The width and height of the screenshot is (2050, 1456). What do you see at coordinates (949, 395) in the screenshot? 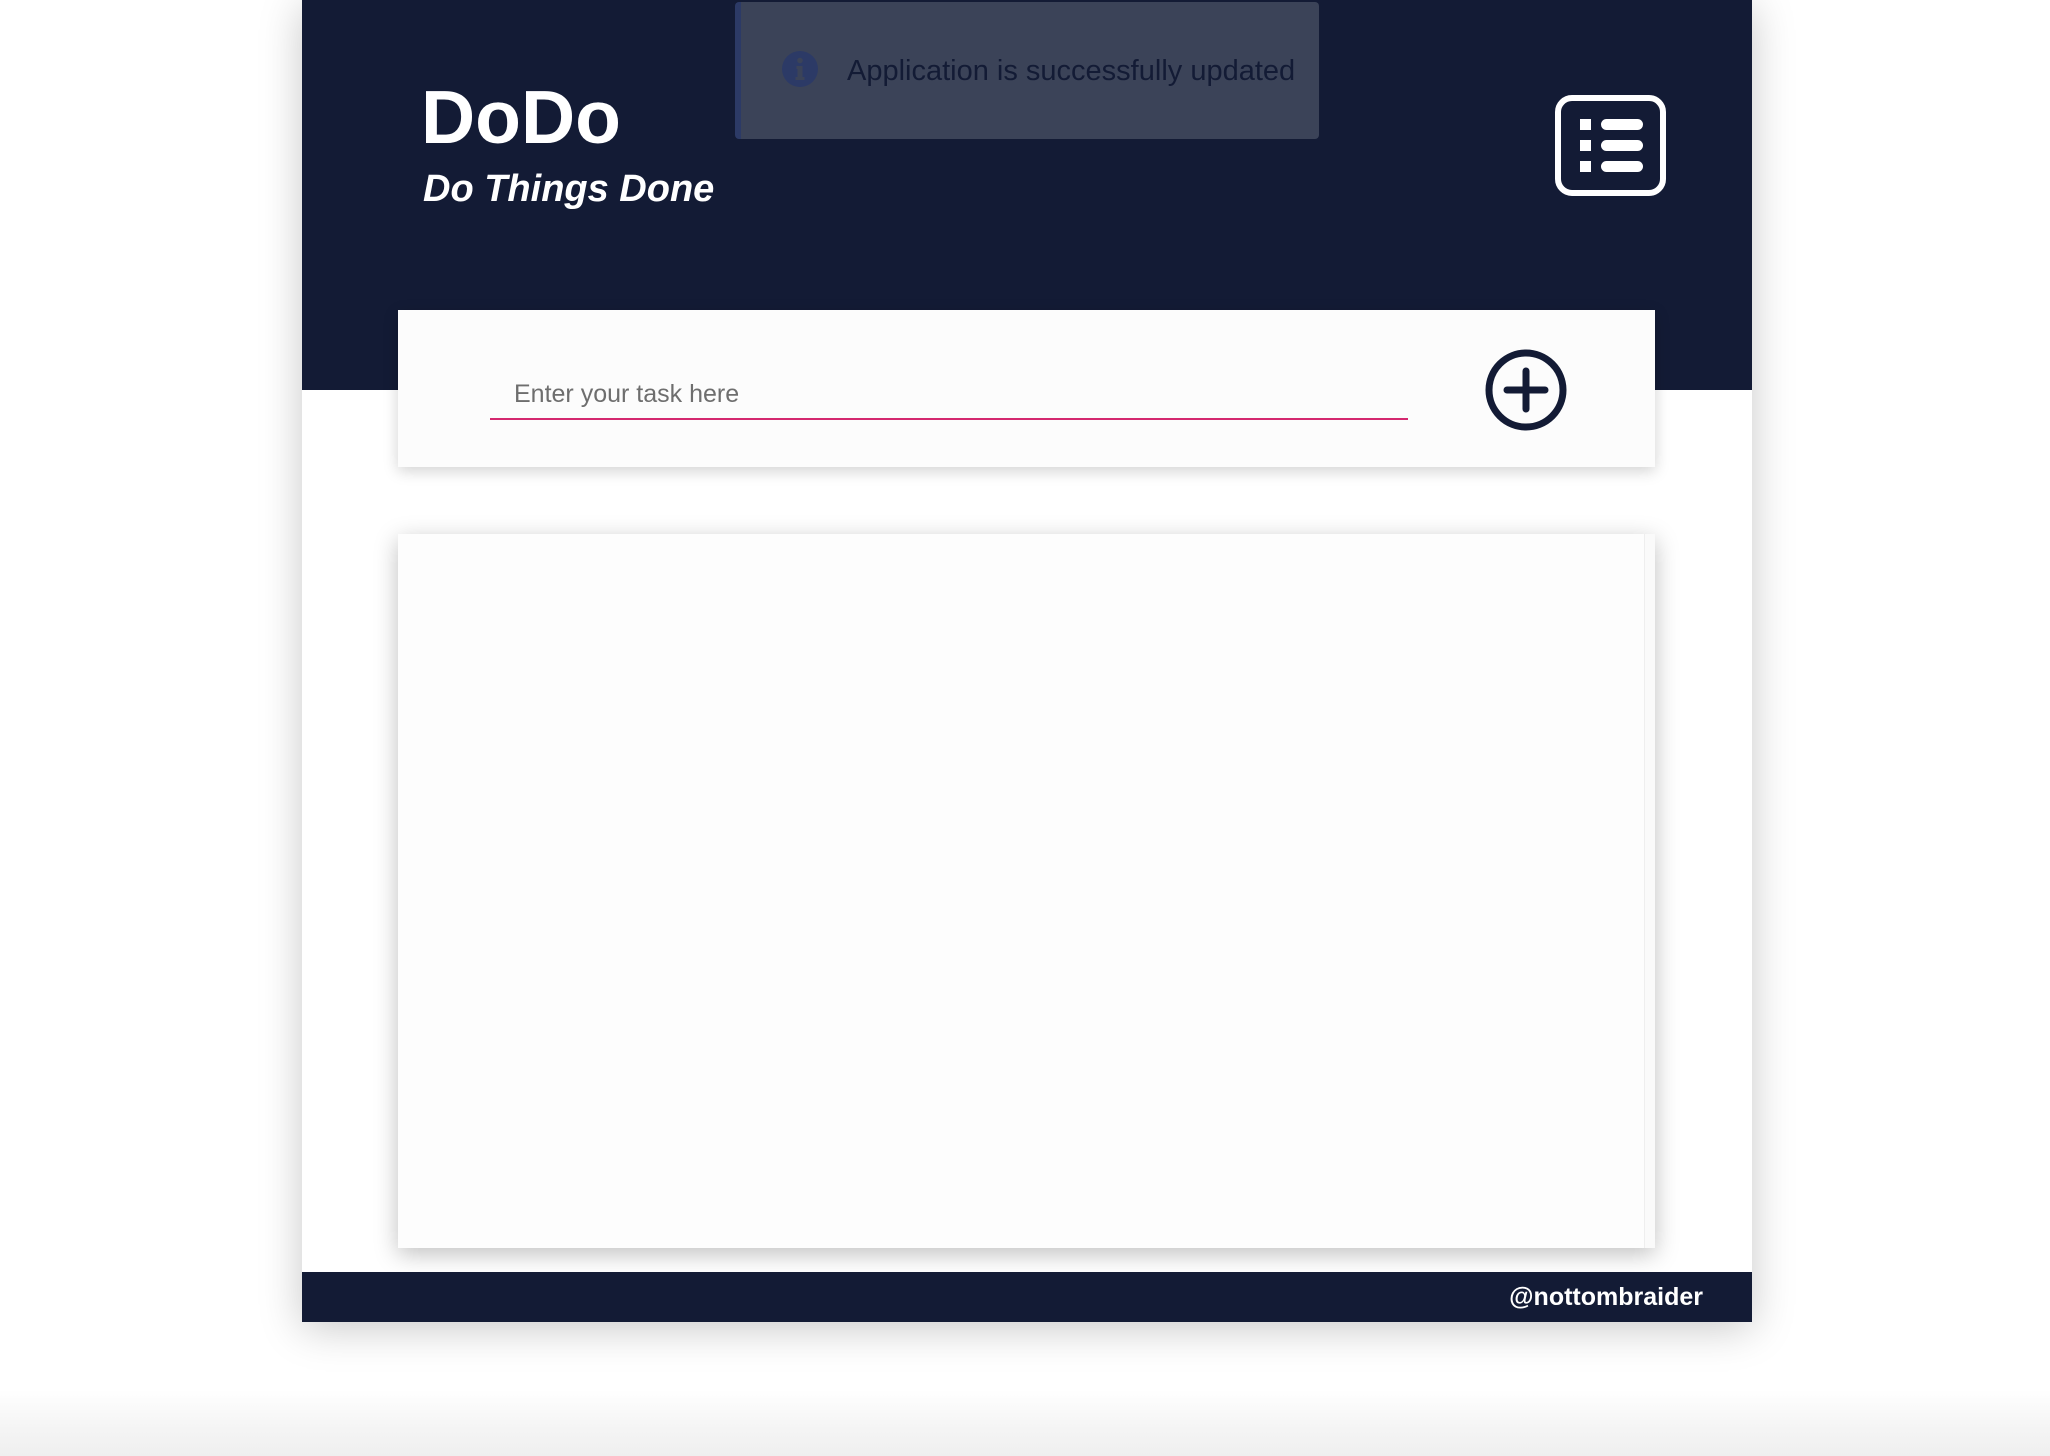
I see `task-input` at bounding box center [949, 395].